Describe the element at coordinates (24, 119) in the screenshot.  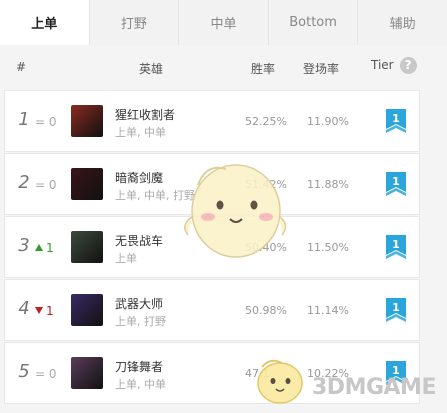
I see `rank-number: 1` at that location.